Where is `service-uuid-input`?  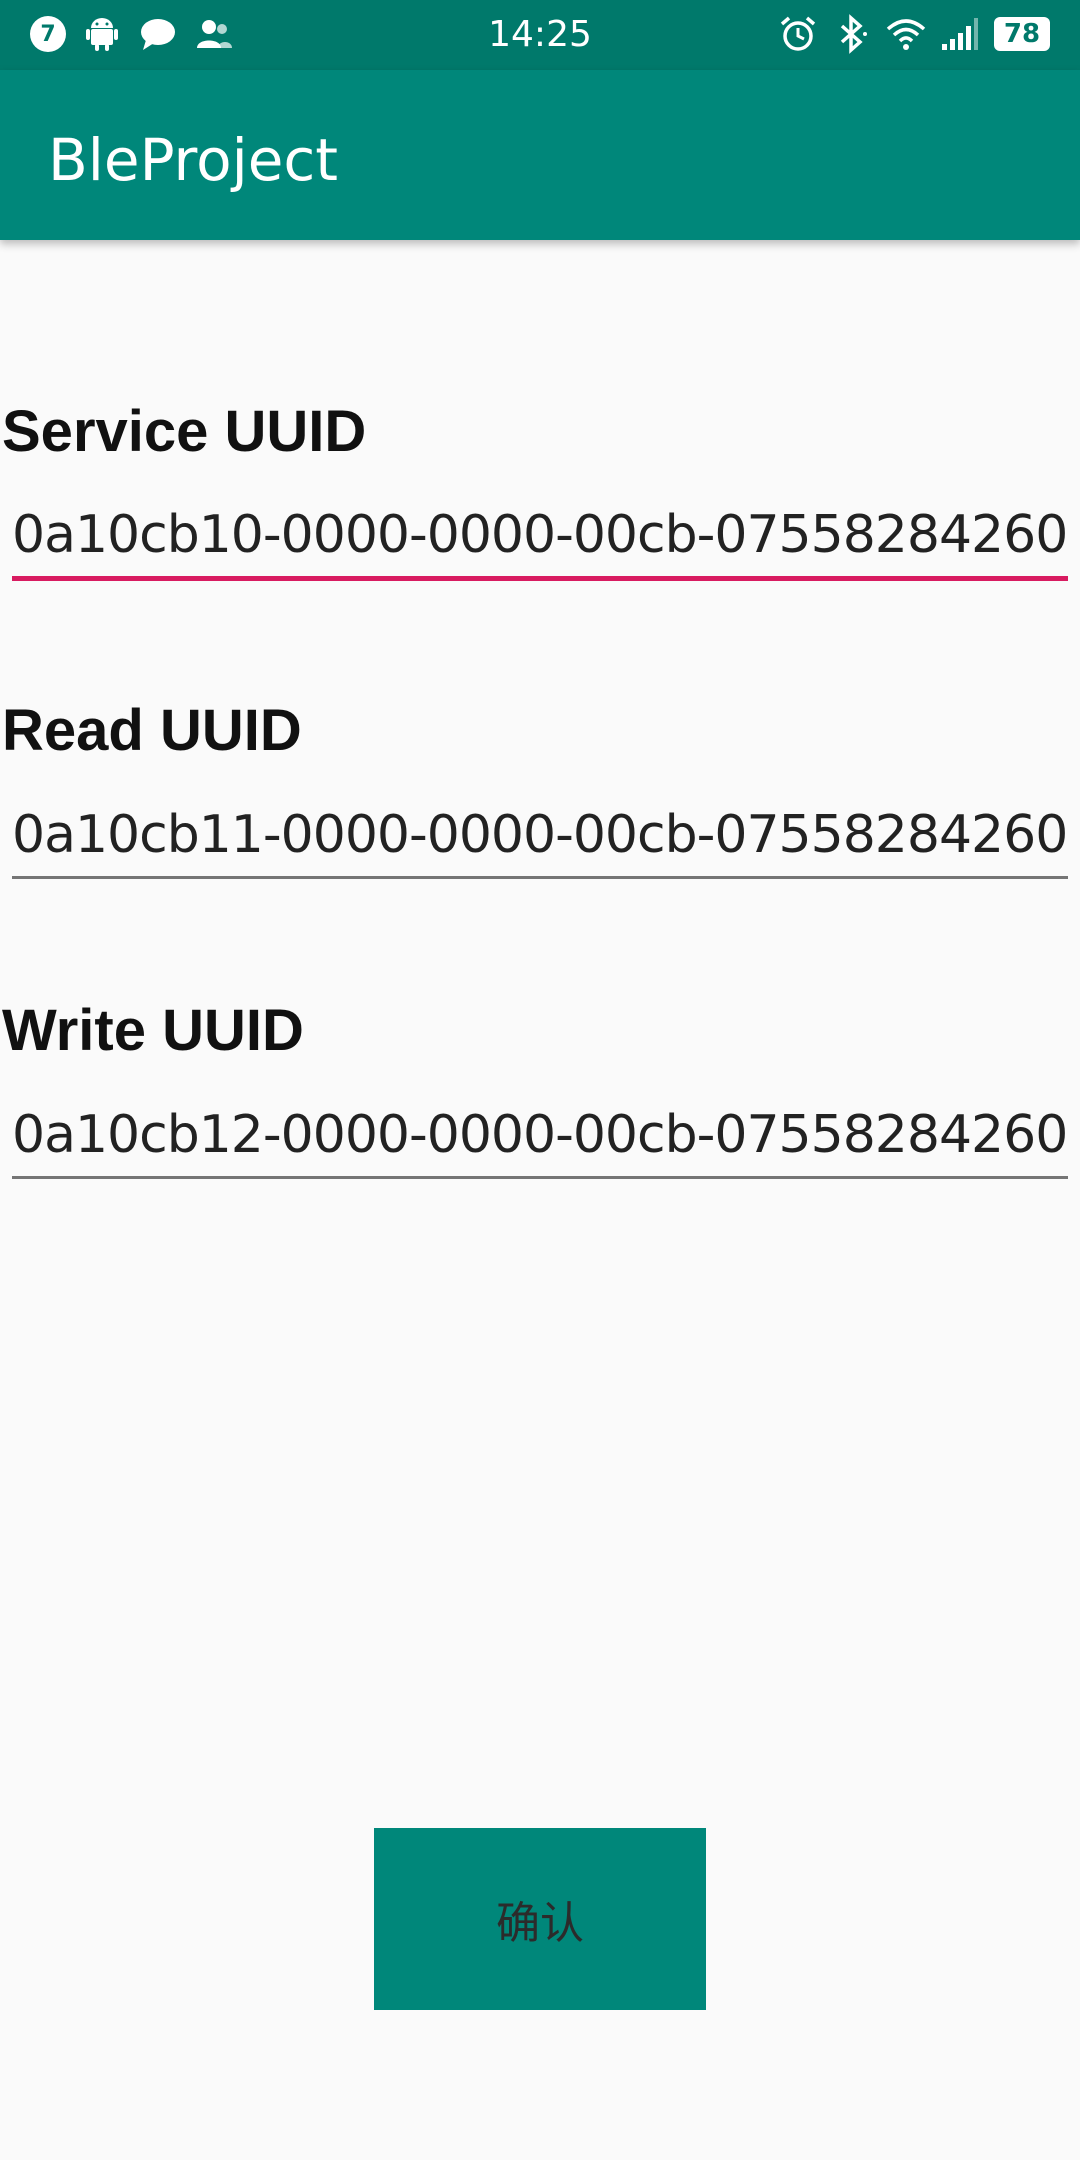
service-uuid-input is located at coordinates (540, 535).